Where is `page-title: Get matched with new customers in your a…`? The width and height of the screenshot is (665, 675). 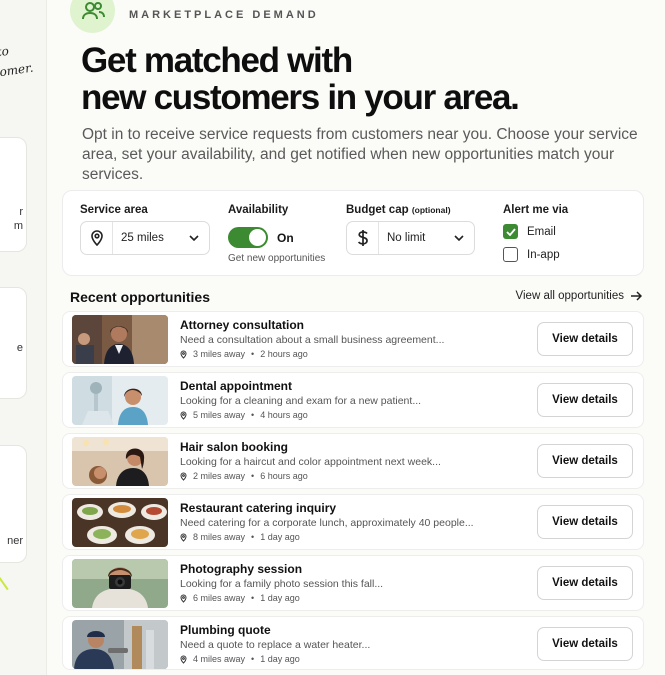
page-title: Get matched with new customers in your a… is located at coordinates (361, 79).